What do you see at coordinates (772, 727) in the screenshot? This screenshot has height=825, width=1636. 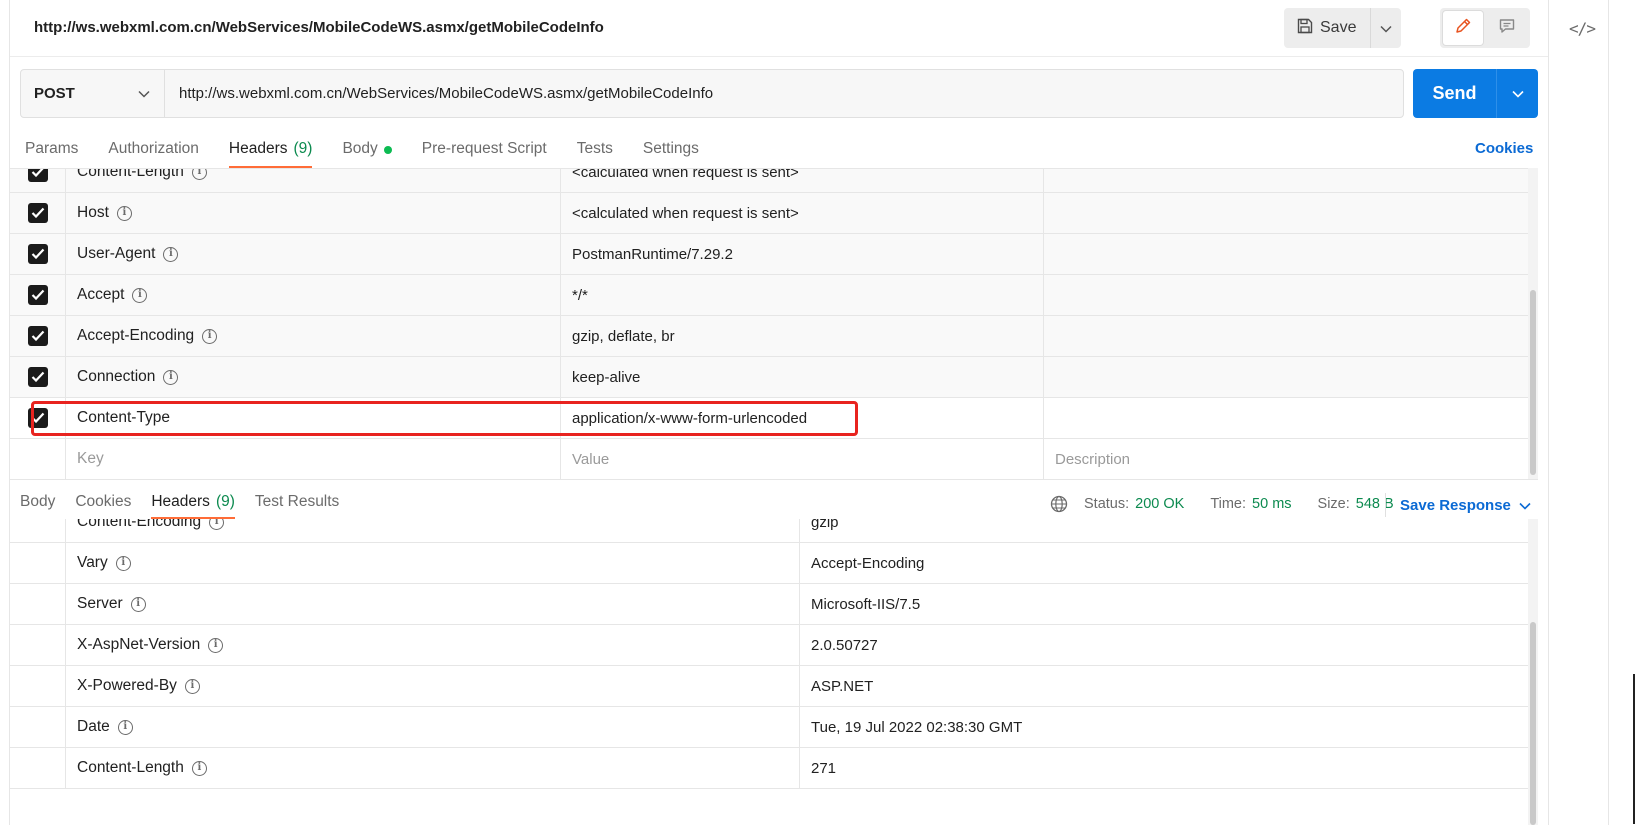 I see `table-row: Date i Tue, 19 Jul 2022 02:38:30 GMT` at bounding box center [772, 727].